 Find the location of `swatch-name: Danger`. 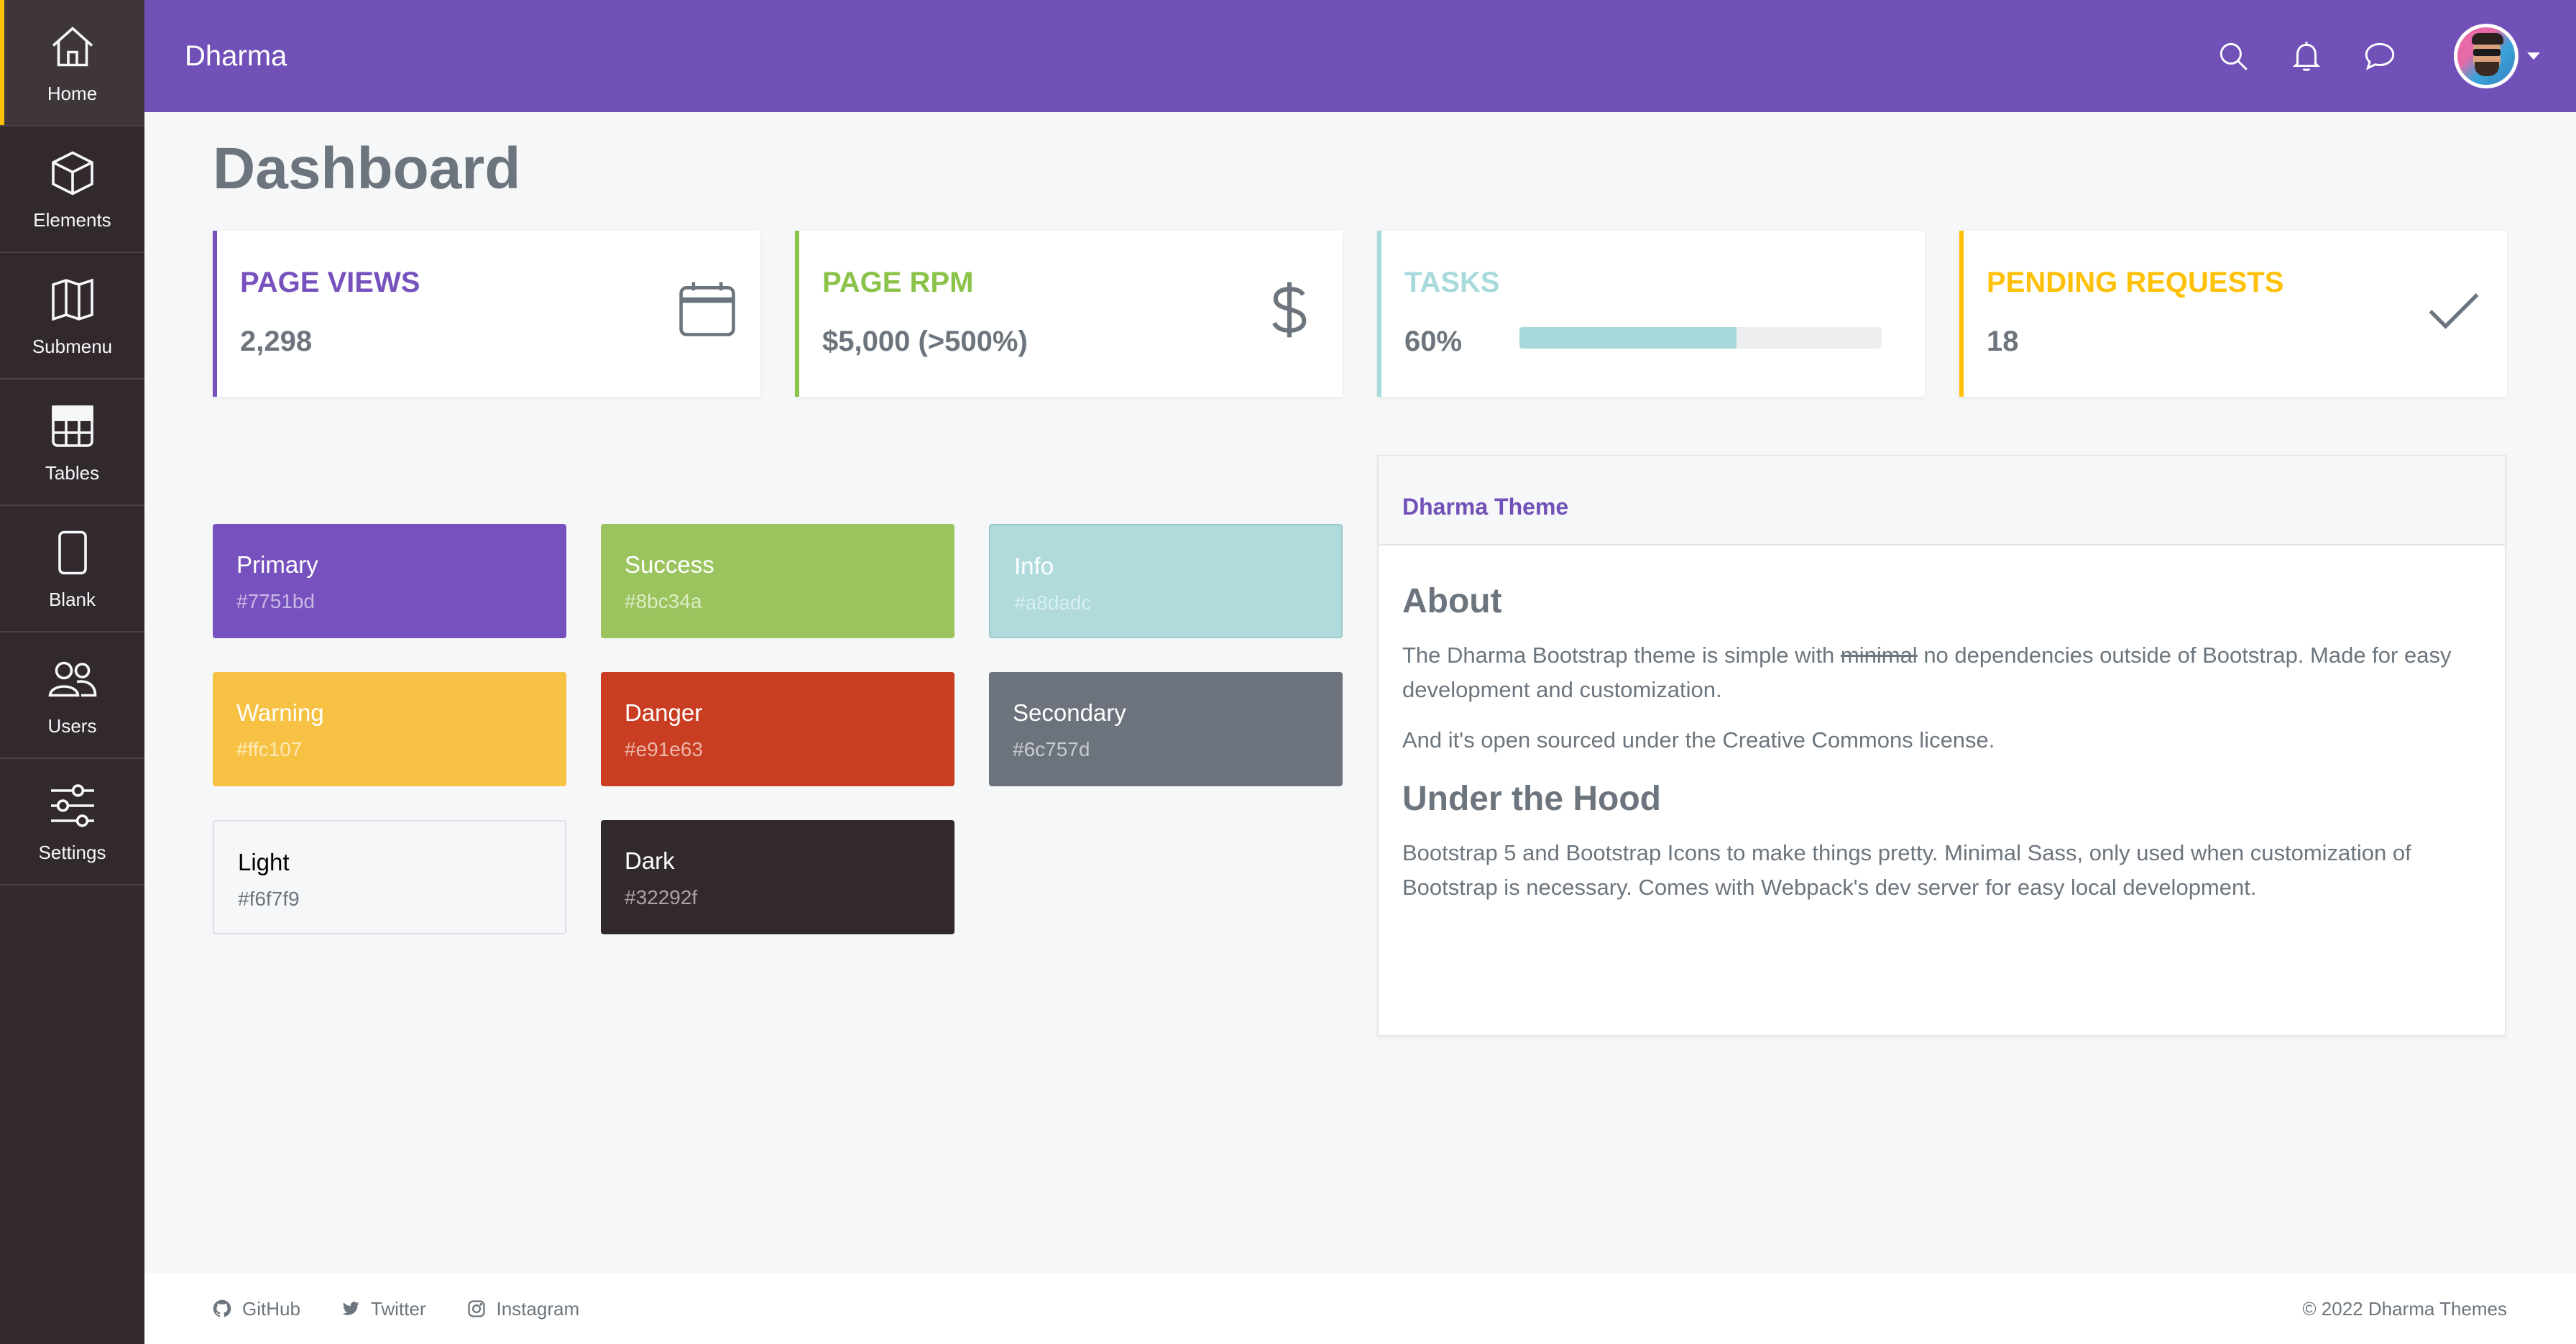

swatch-name: Danger is located at coordinates (664, 712).